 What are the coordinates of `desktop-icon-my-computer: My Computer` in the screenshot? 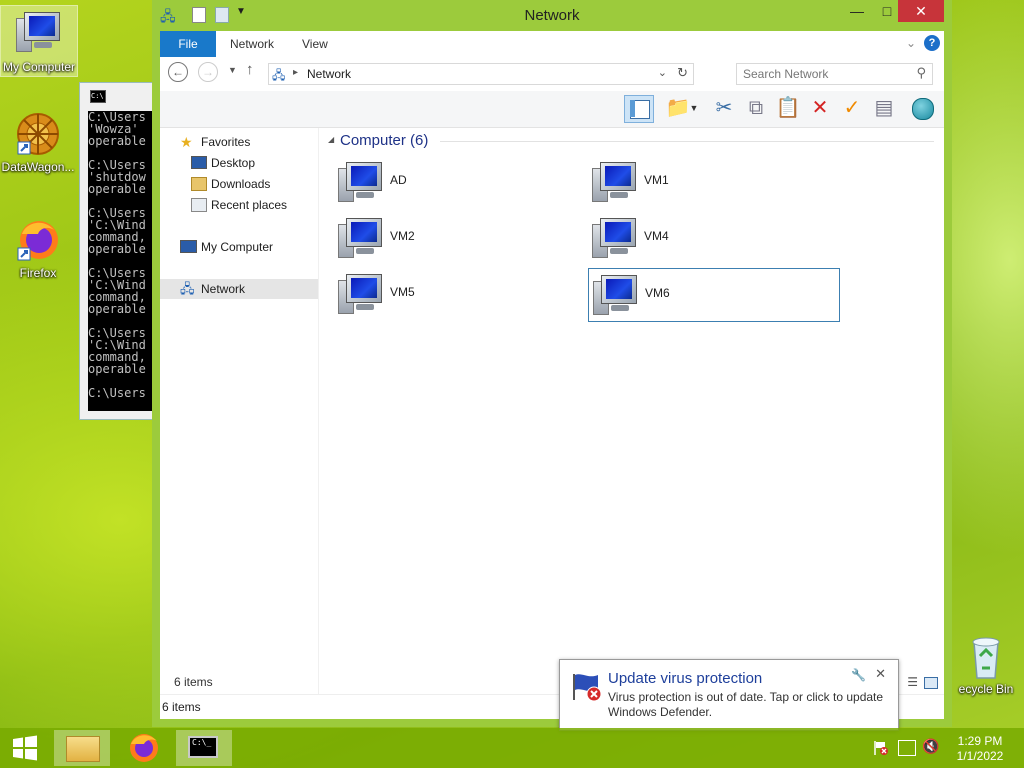 It's located at (39, 41).